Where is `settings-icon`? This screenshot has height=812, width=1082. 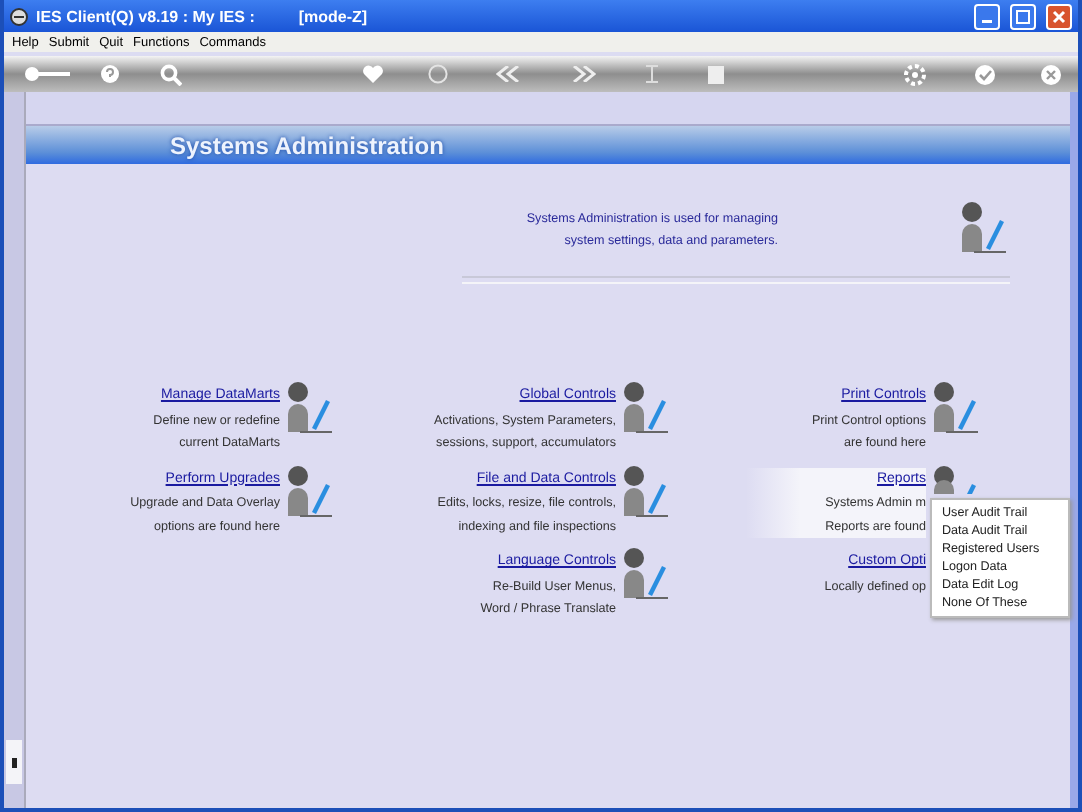 settings-icon is located at coordinates (915, 74).